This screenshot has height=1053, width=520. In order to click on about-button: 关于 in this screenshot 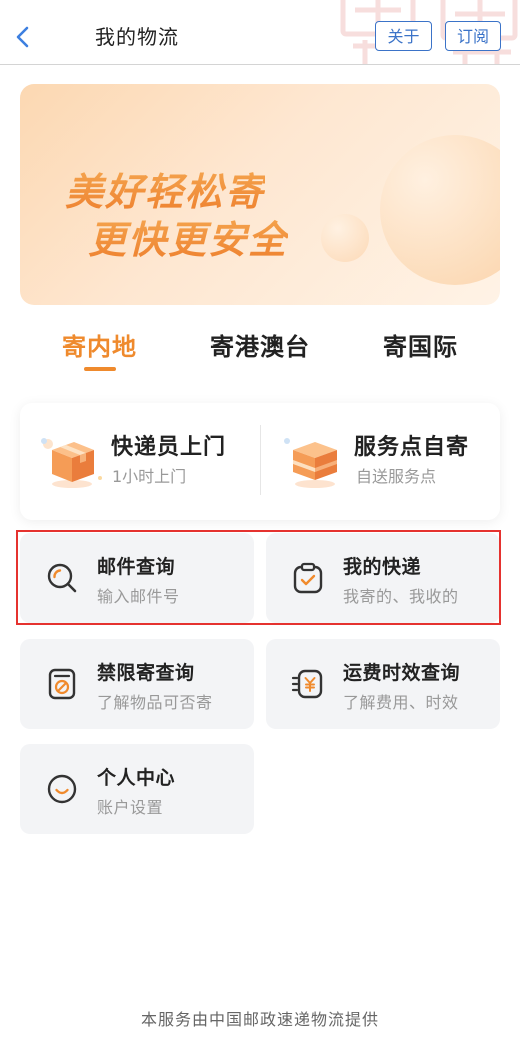, I will do `click(403, 36)`.